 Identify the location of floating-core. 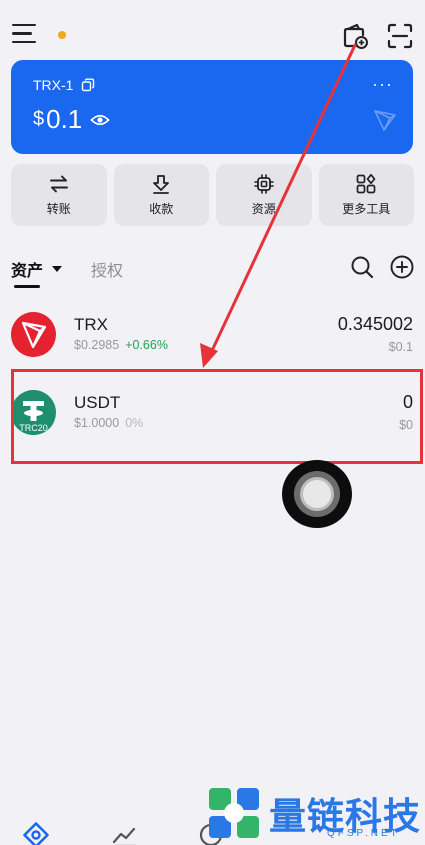
(317, 494).